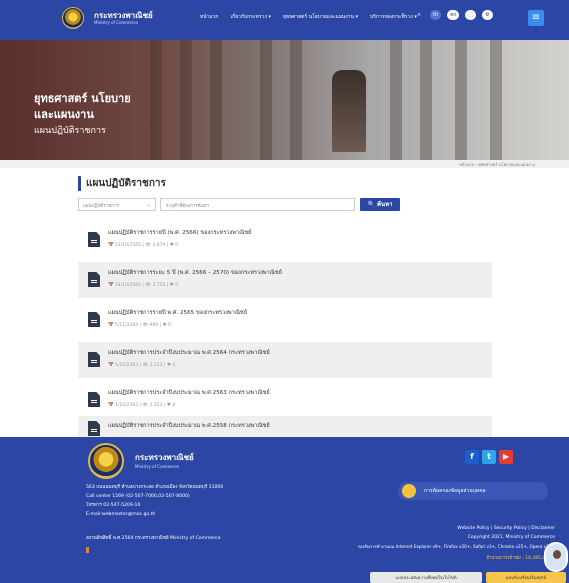  What do you see at coordinates (349, 111) in the screenshot?
I see `statue-image` at bounding box center [349, 111].